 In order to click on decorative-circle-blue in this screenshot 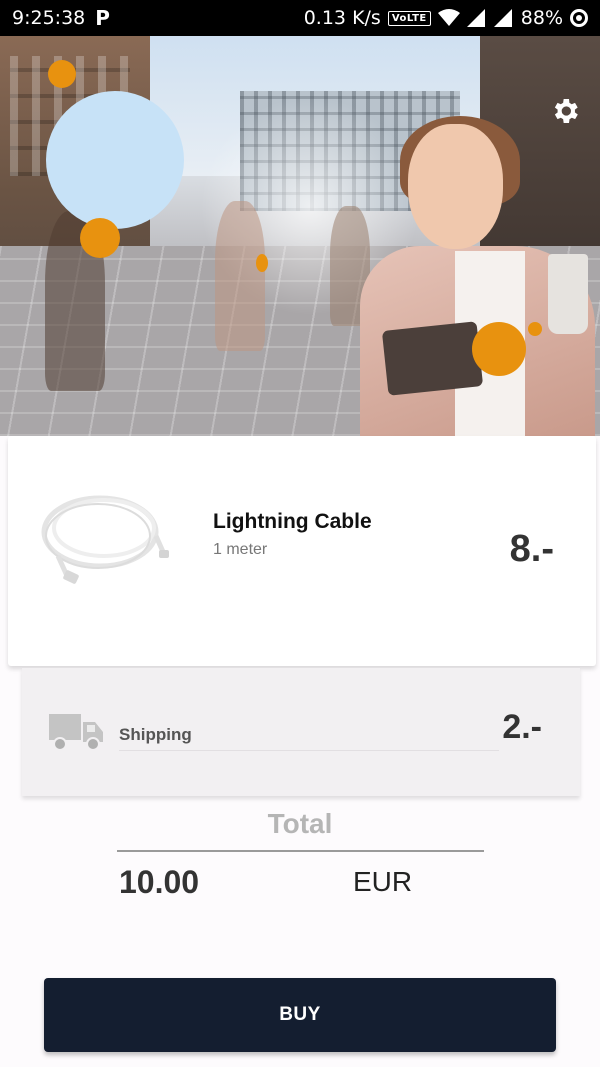, I will do `click(115, 160)`.